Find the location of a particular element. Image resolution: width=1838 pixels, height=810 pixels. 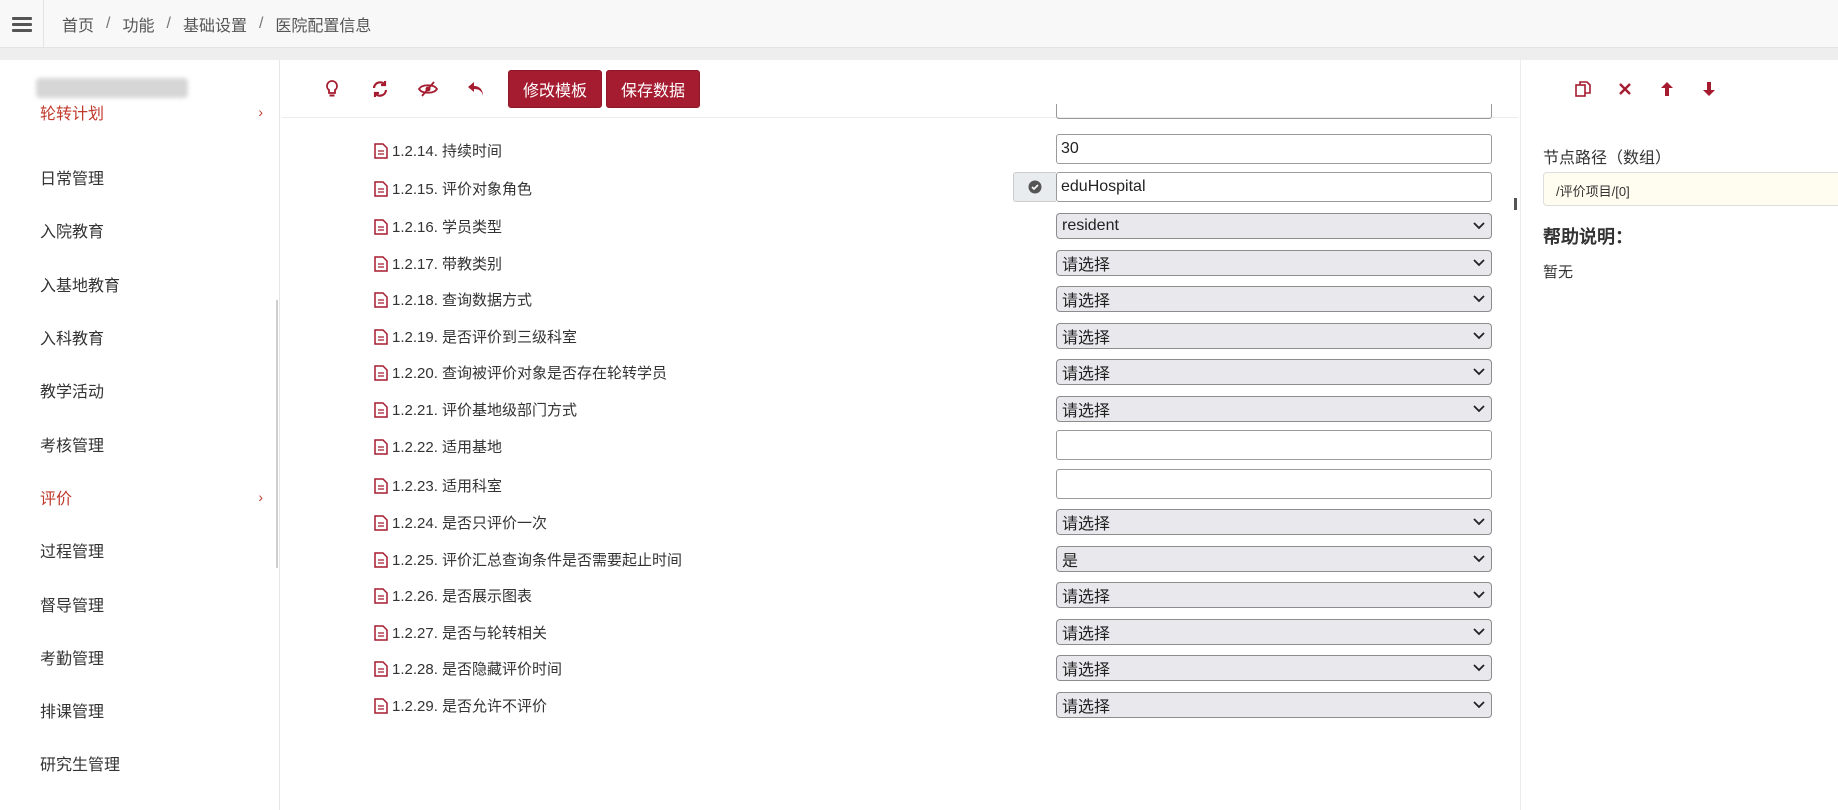

duration-input is located at coordinates (1274, 149).